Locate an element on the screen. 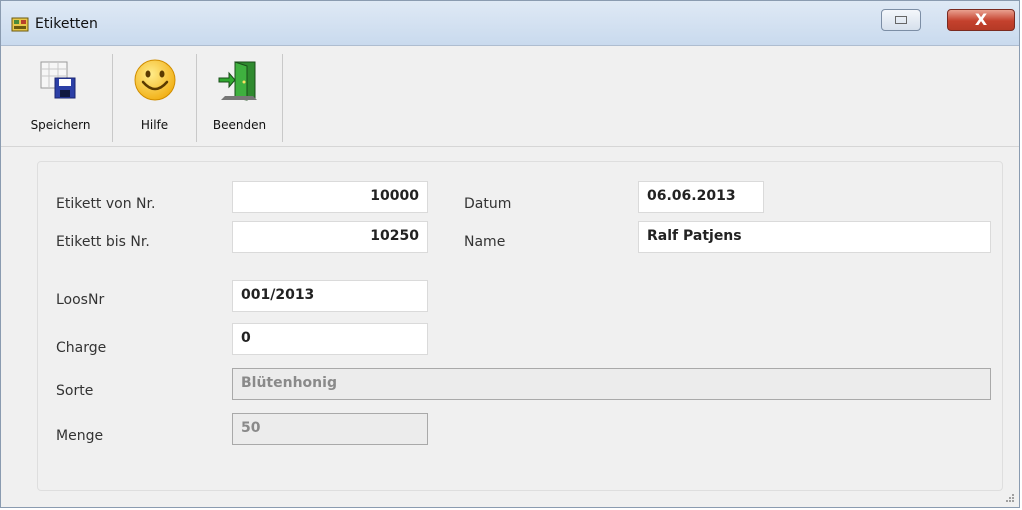 The width and height of the screenshot is (1022, 510). menge-input: 50 is located at coordinates (330, 429).